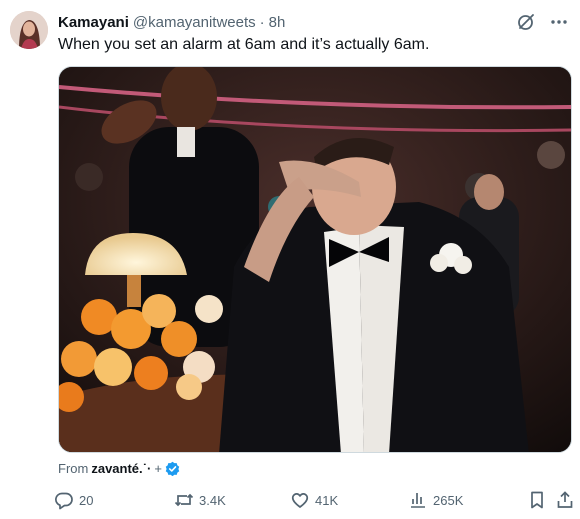 The height and width of the screenshot is (519, 580). I want to click on bookmark-icon, so click(537, 500).